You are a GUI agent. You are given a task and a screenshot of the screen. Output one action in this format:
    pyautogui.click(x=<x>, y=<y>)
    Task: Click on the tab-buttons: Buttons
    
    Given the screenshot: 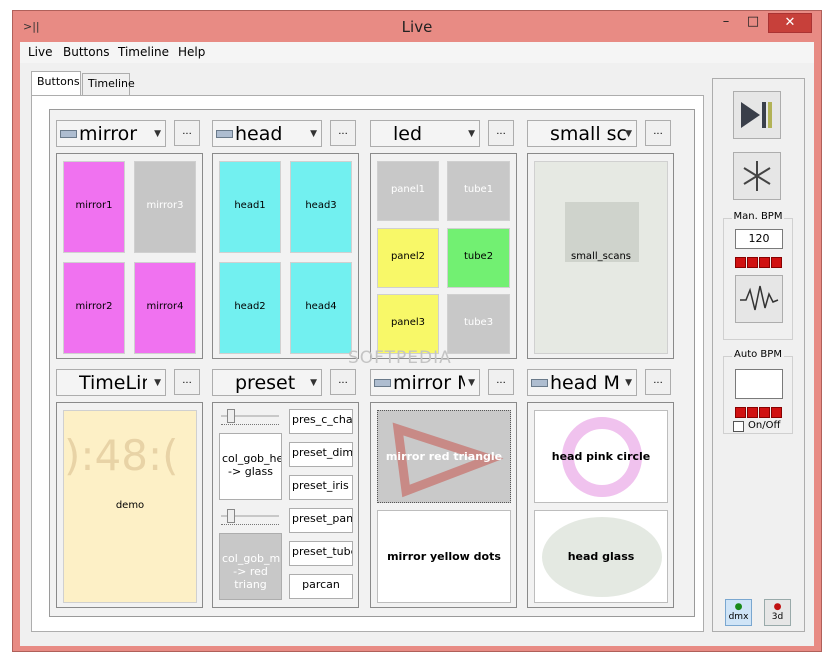 What is the action you would take?
    pyautogui.click(x=56, y=83)
    